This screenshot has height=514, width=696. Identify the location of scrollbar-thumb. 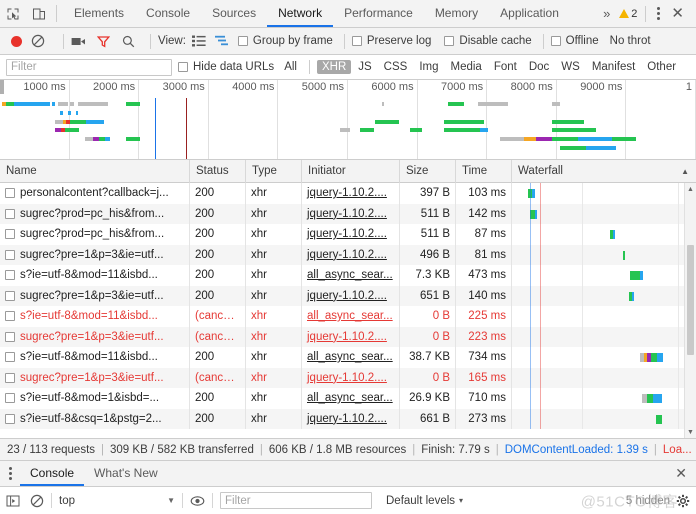
(690, 300).